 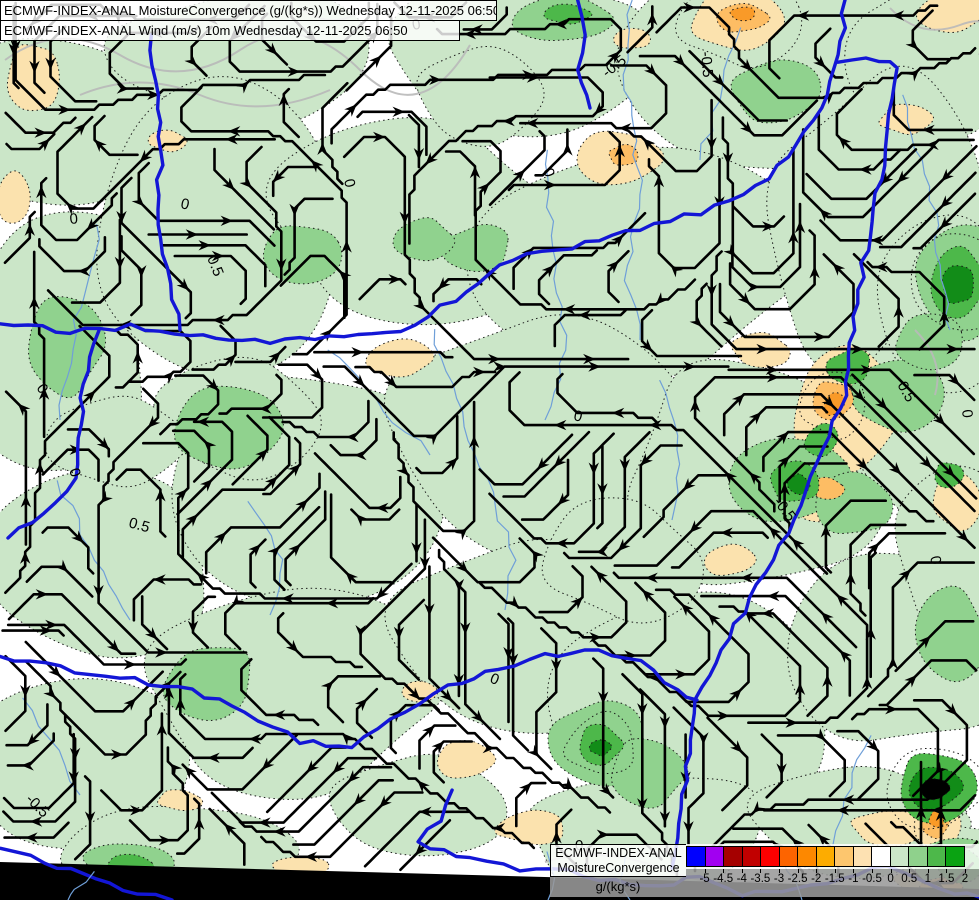 I want to click on legend-tick-label: -1.5, so click(x=834, y=879).